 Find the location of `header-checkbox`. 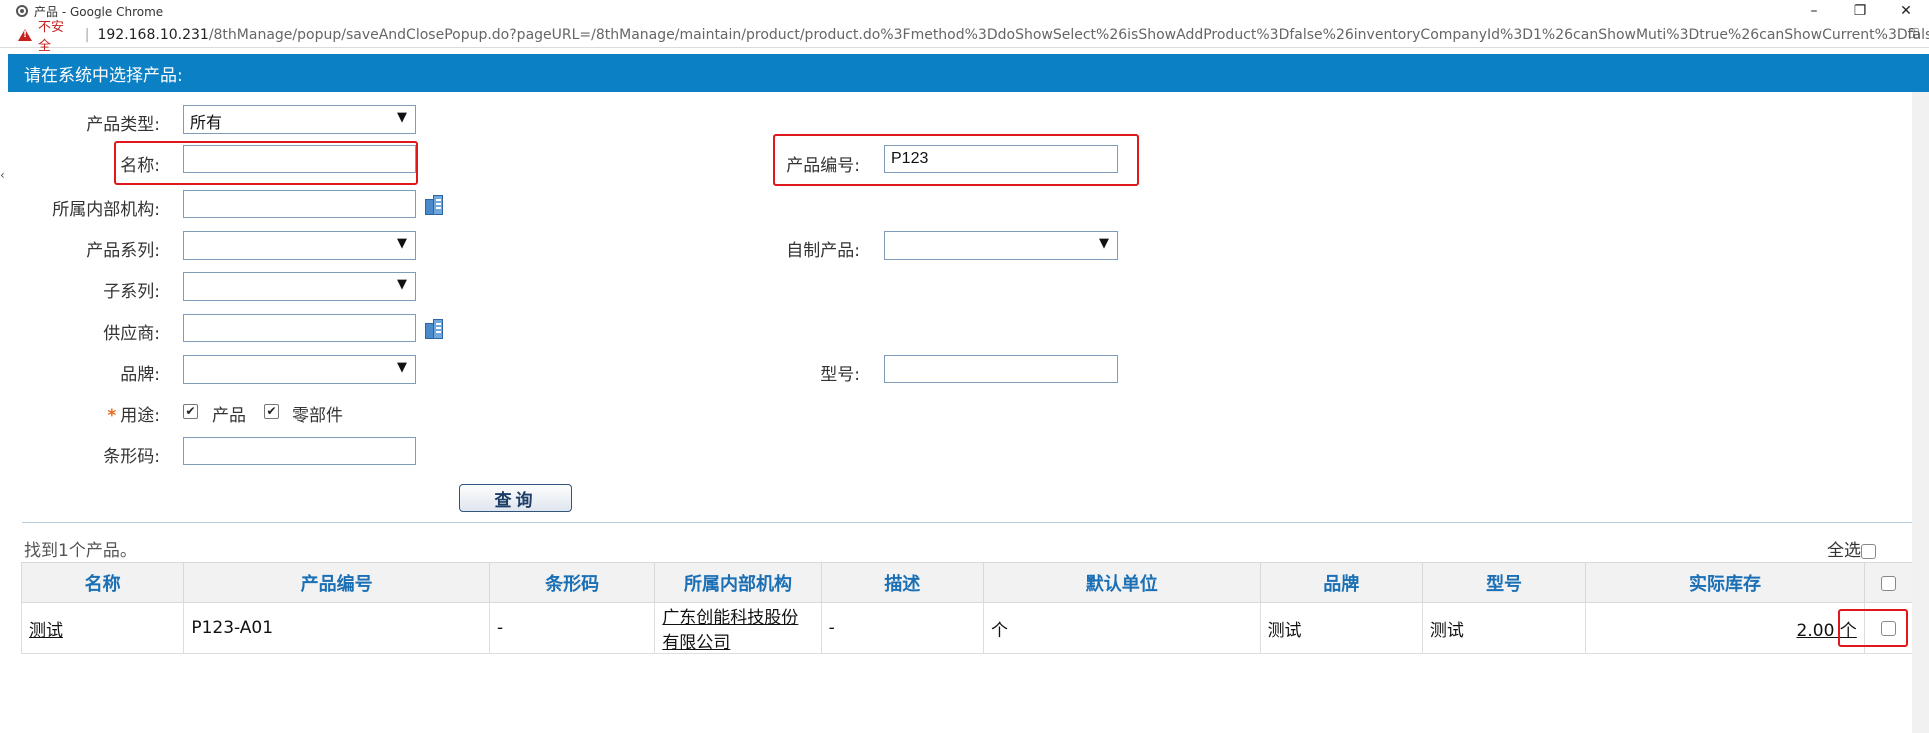

header-checkbox is located at coordinates (1889, 583).